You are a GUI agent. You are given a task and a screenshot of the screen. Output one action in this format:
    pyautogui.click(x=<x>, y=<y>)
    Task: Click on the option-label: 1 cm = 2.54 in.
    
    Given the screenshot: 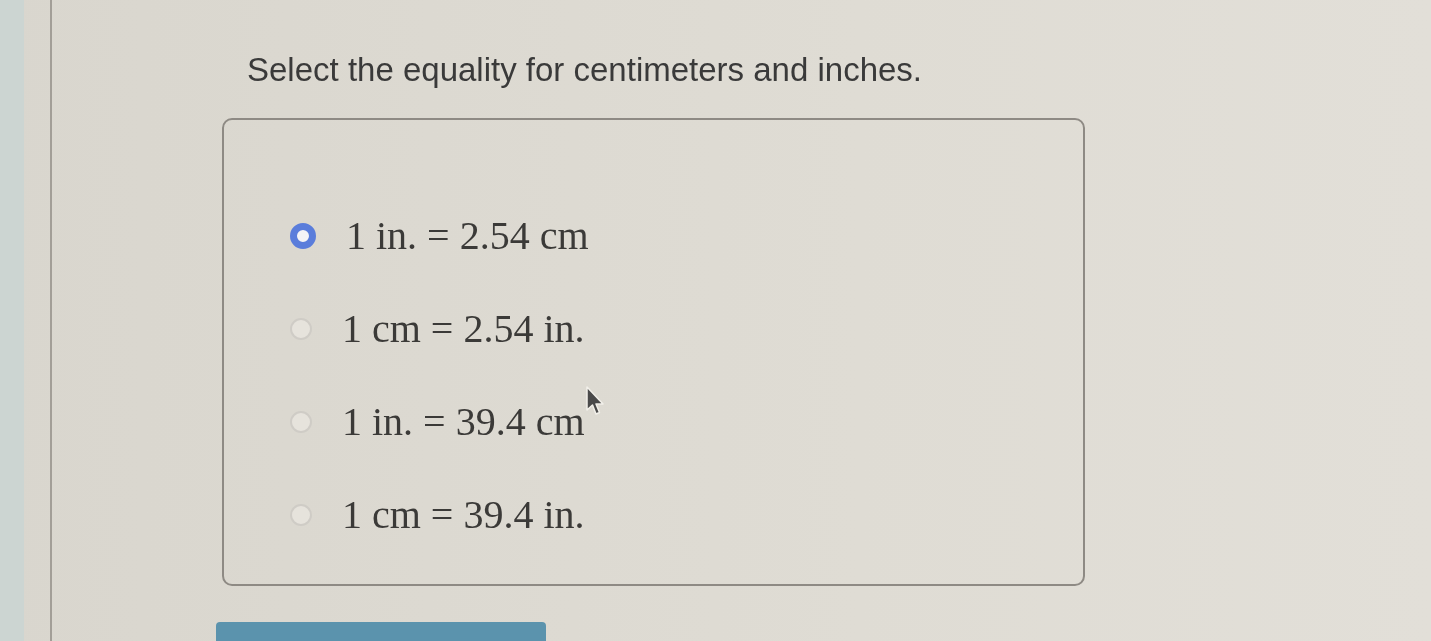 What is the action you would take?
    pyautogui.click(x=463, y=328)
    